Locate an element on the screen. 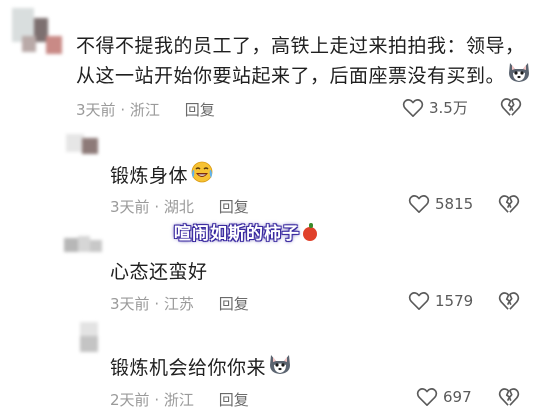 The width and height of the screenshot is (540, 419). laugh-cry-emoji-icon is located at coordinates (202, 176).